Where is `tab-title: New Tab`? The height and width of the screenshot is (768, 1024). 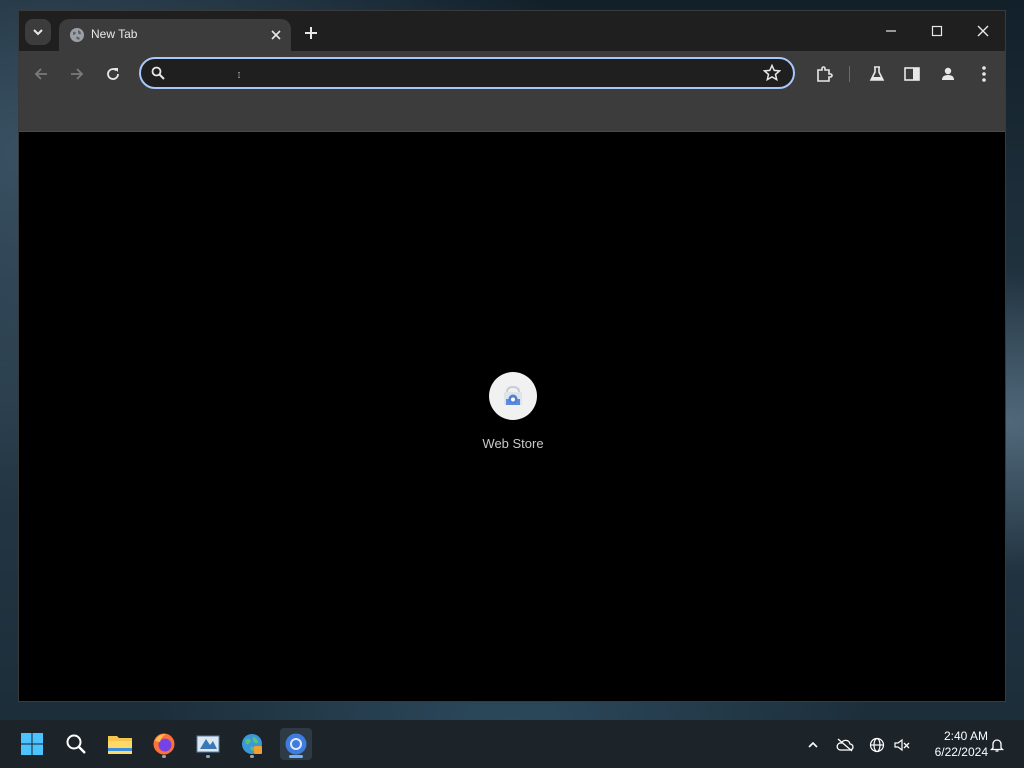
tab-title: New Tab is located at coordinates (114, 34).